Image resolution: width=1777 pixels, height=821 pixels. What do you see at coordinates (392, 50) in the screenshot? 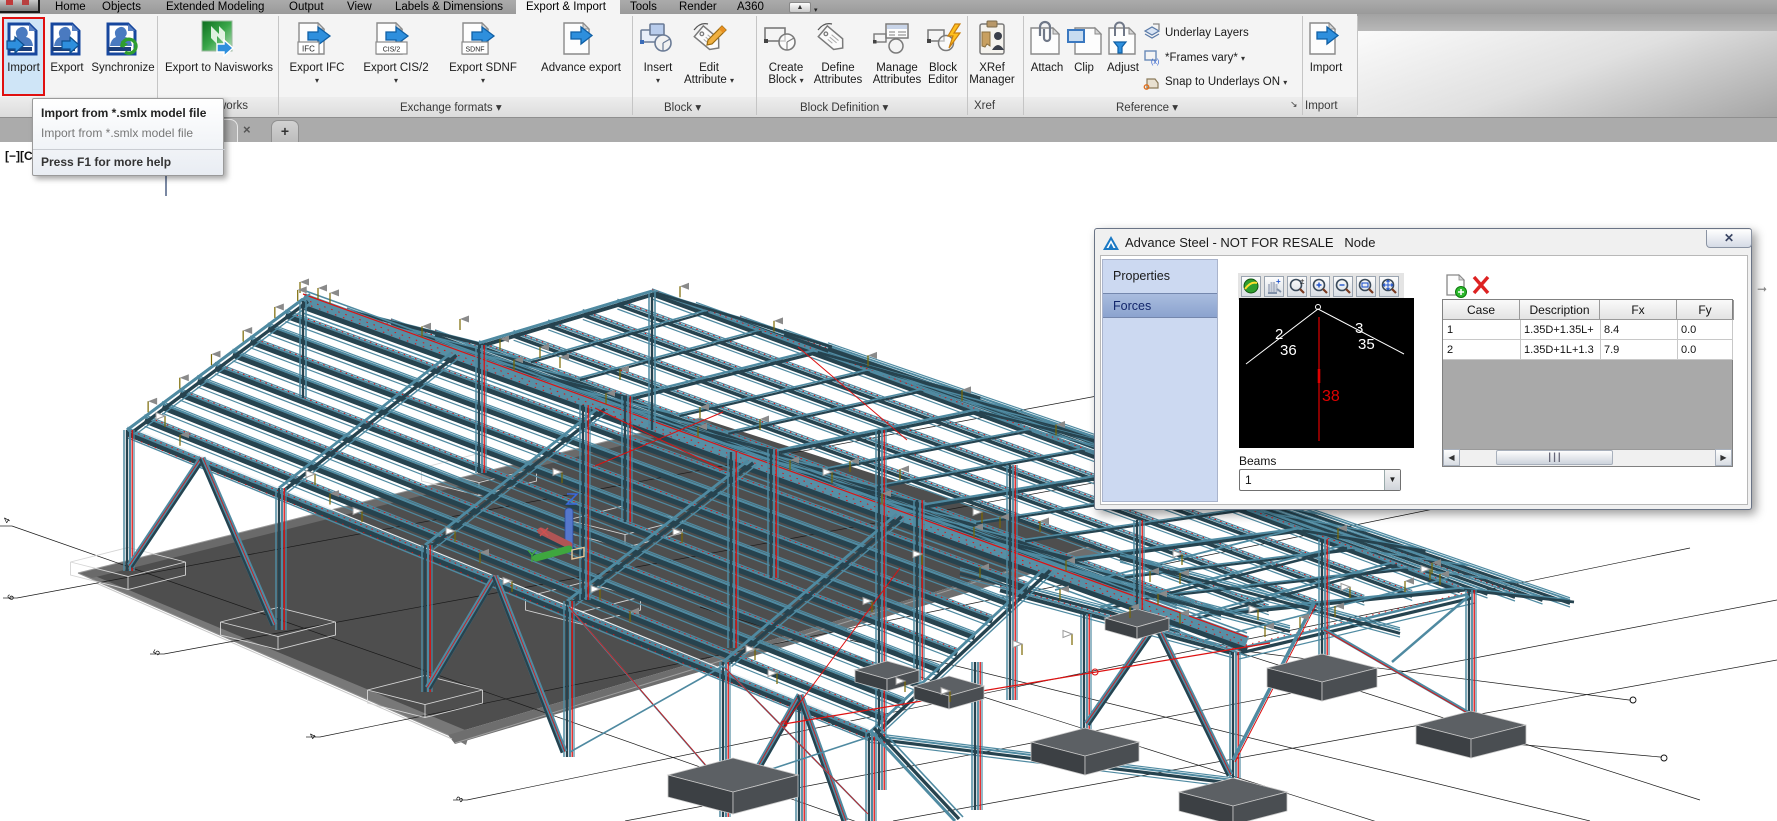
I see `svg-text: CIS/2` at bounding box center [392, 50].